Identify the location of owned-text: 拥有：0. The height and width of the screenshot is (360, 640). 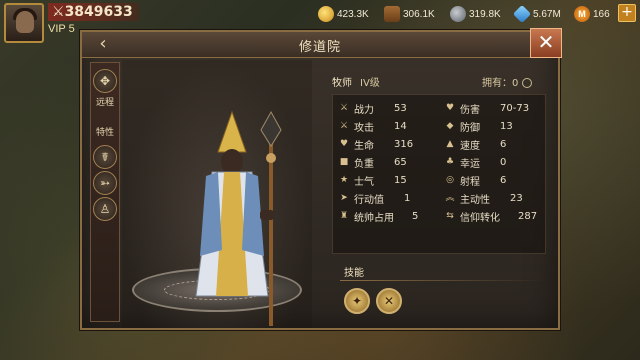
(500, 83).